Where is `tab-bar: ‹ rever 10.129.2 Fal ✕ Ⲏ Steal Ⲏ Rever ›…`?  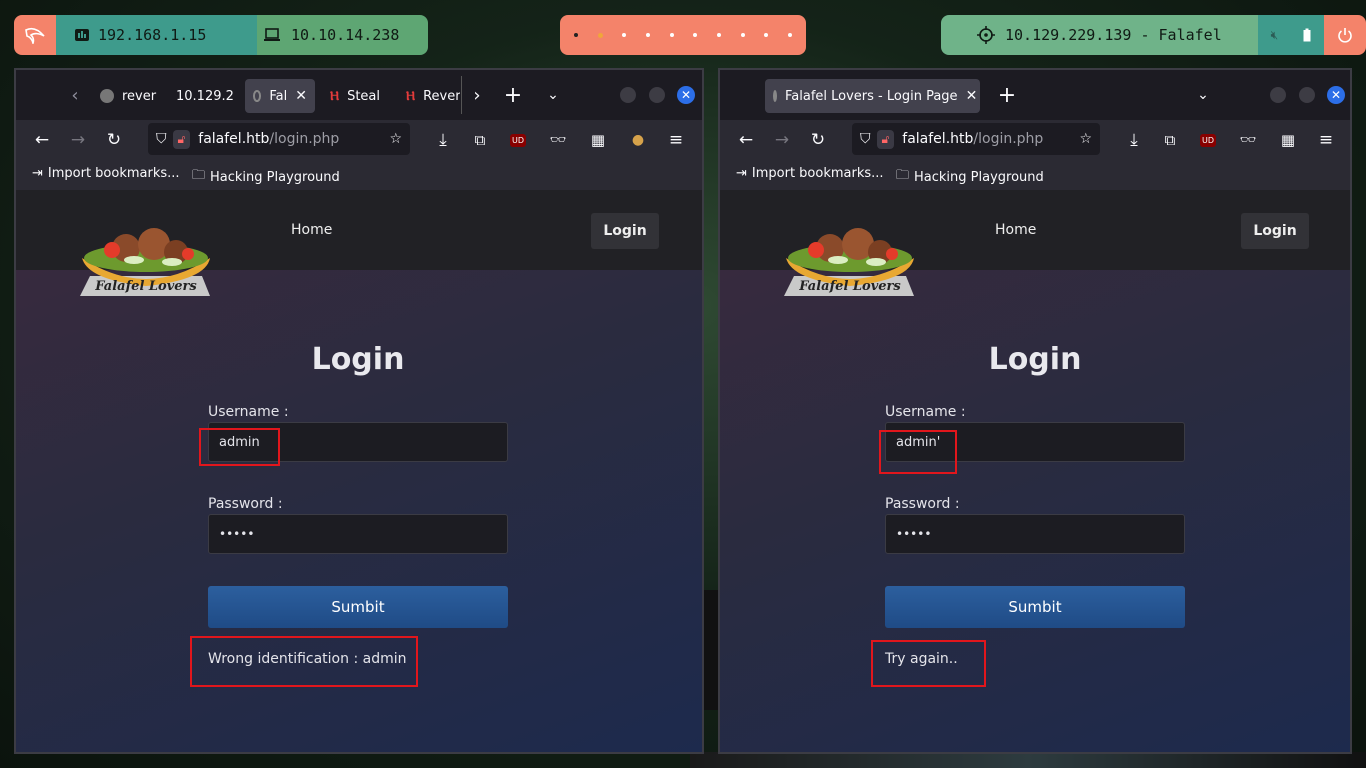
tab-bar: ‹ rever 10.129.2 Fal ✕ Ⲏ Steal Ⲏ Rever ›… is located at coordinates (359, 95).